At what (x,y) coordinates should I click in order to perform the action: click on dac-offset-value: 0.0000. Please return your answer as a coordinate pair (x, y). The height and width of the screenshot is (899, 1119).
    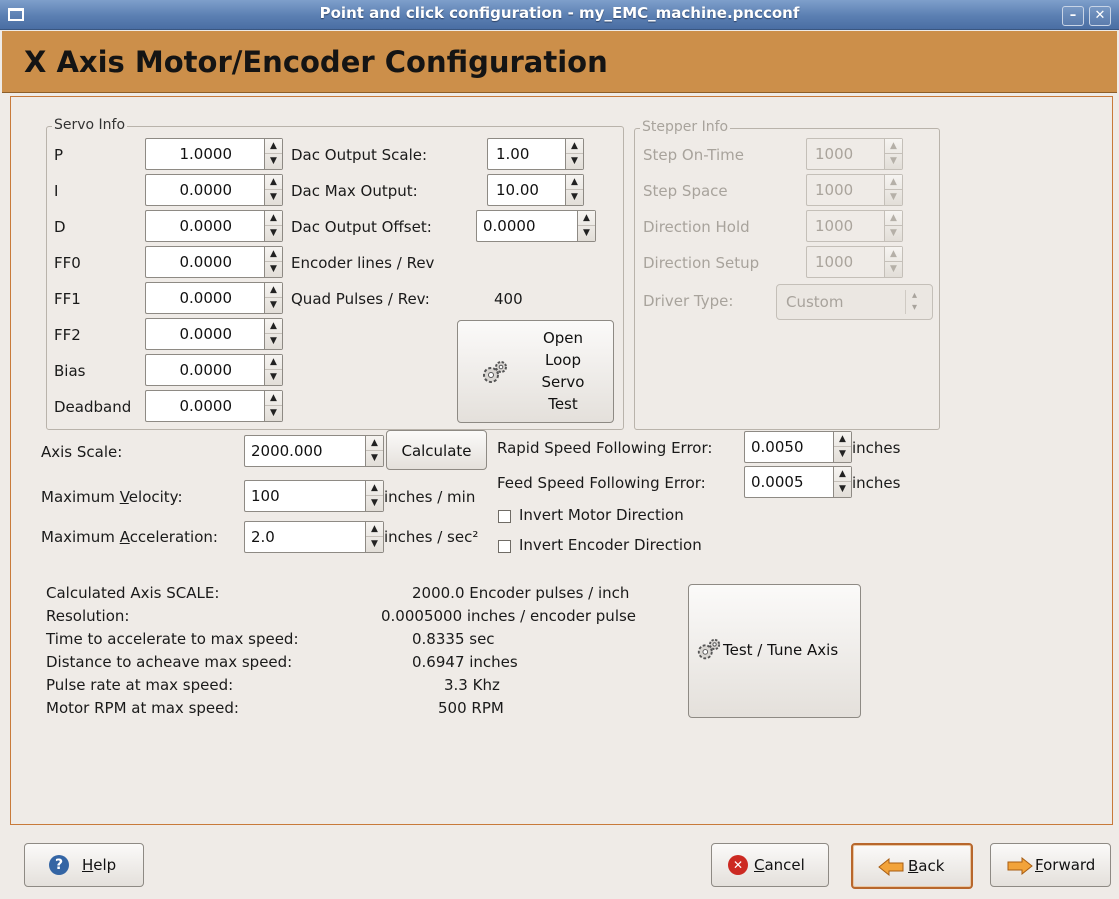
    Looking at the image, I should click on (509, 226).